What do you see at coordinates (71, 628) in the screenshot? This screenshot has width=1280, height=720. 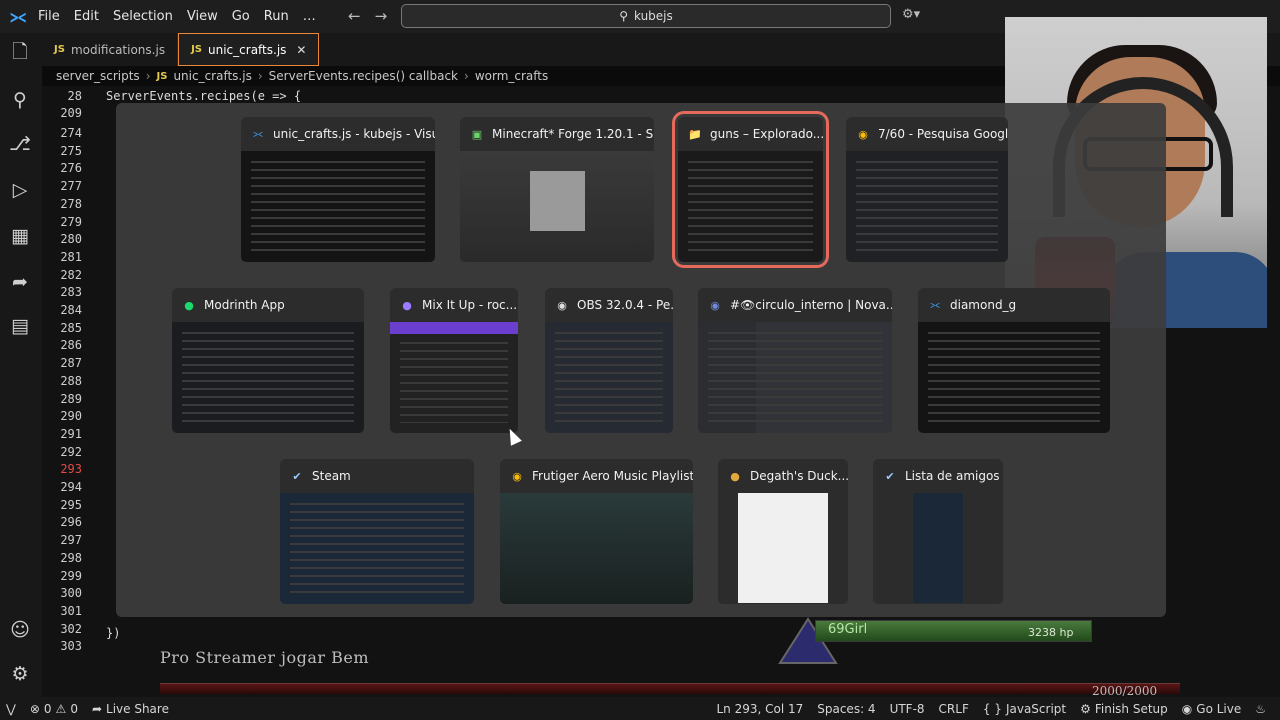 I see `line-number: 302` at bounding box center [71, 628].